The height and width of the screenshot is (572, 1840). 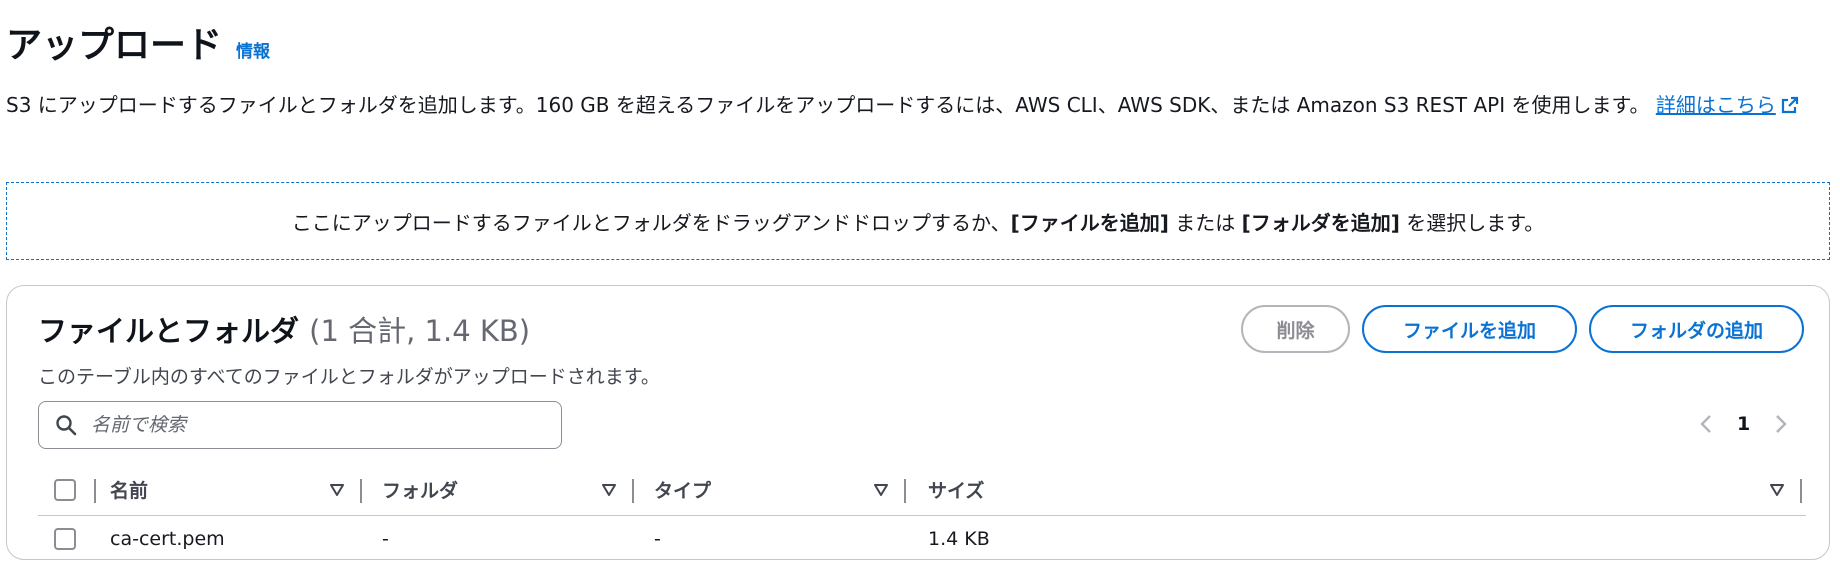 What do you see at coordinates (1089, 222) in the screenshot?
I see `dropzone-add-files-label: [ファイルを追加]` at bounding box center [1089, 222].